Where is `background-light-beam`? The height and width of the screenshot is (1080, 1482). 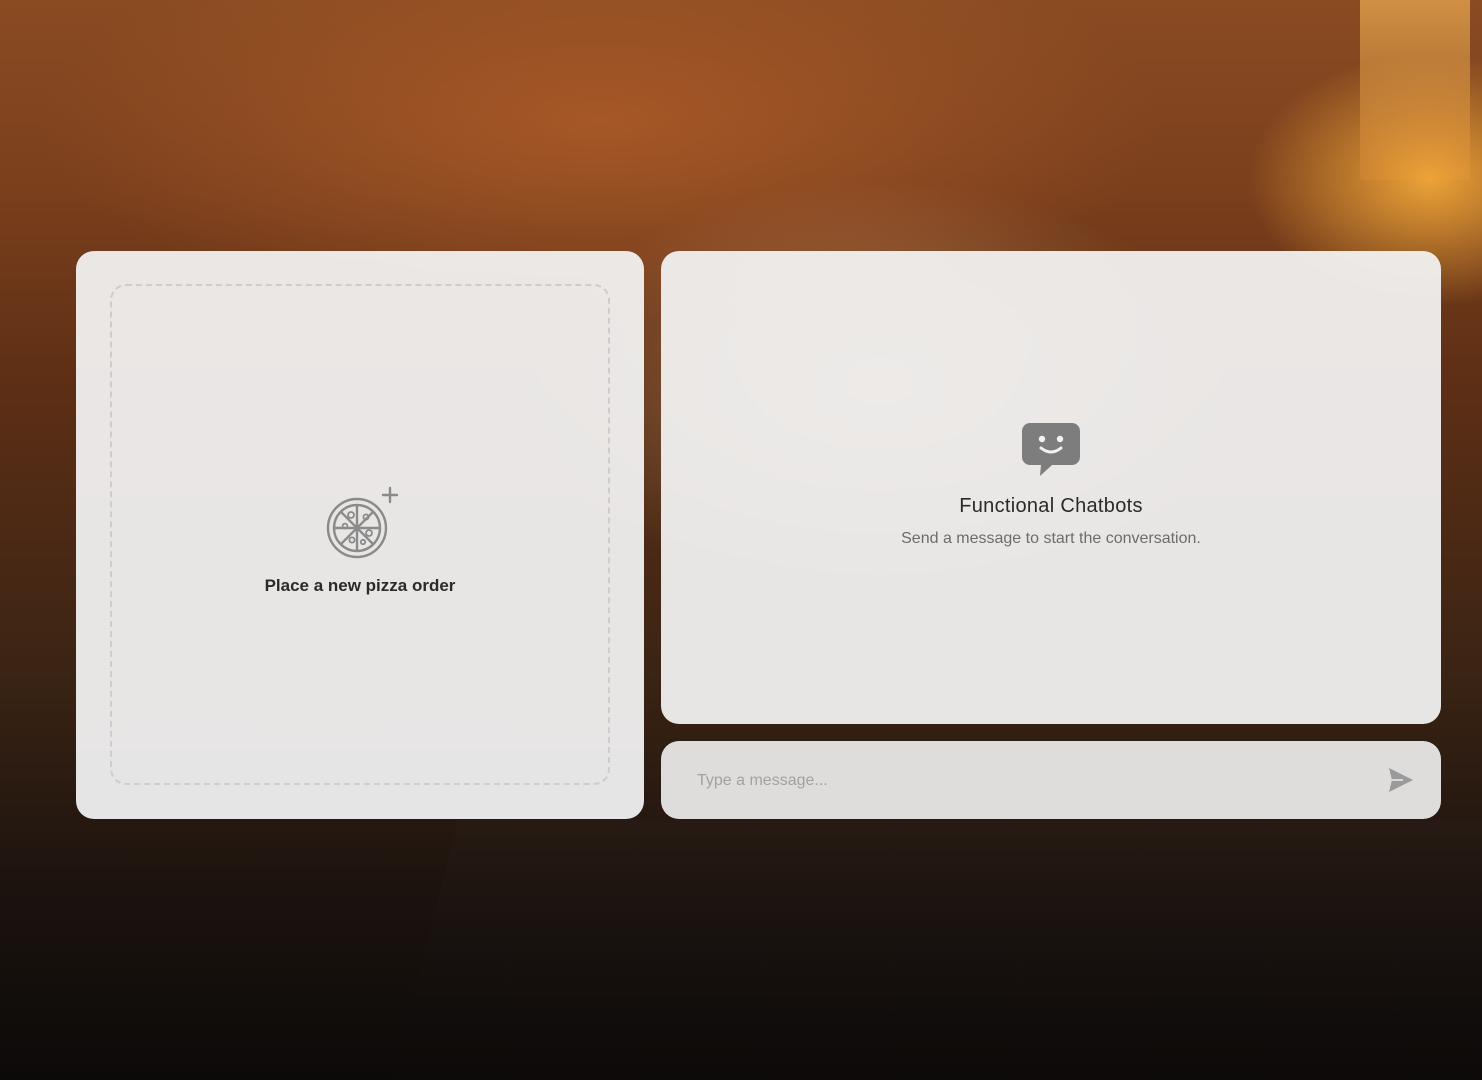
background-light-beam is located at coordinates (1415, 90).